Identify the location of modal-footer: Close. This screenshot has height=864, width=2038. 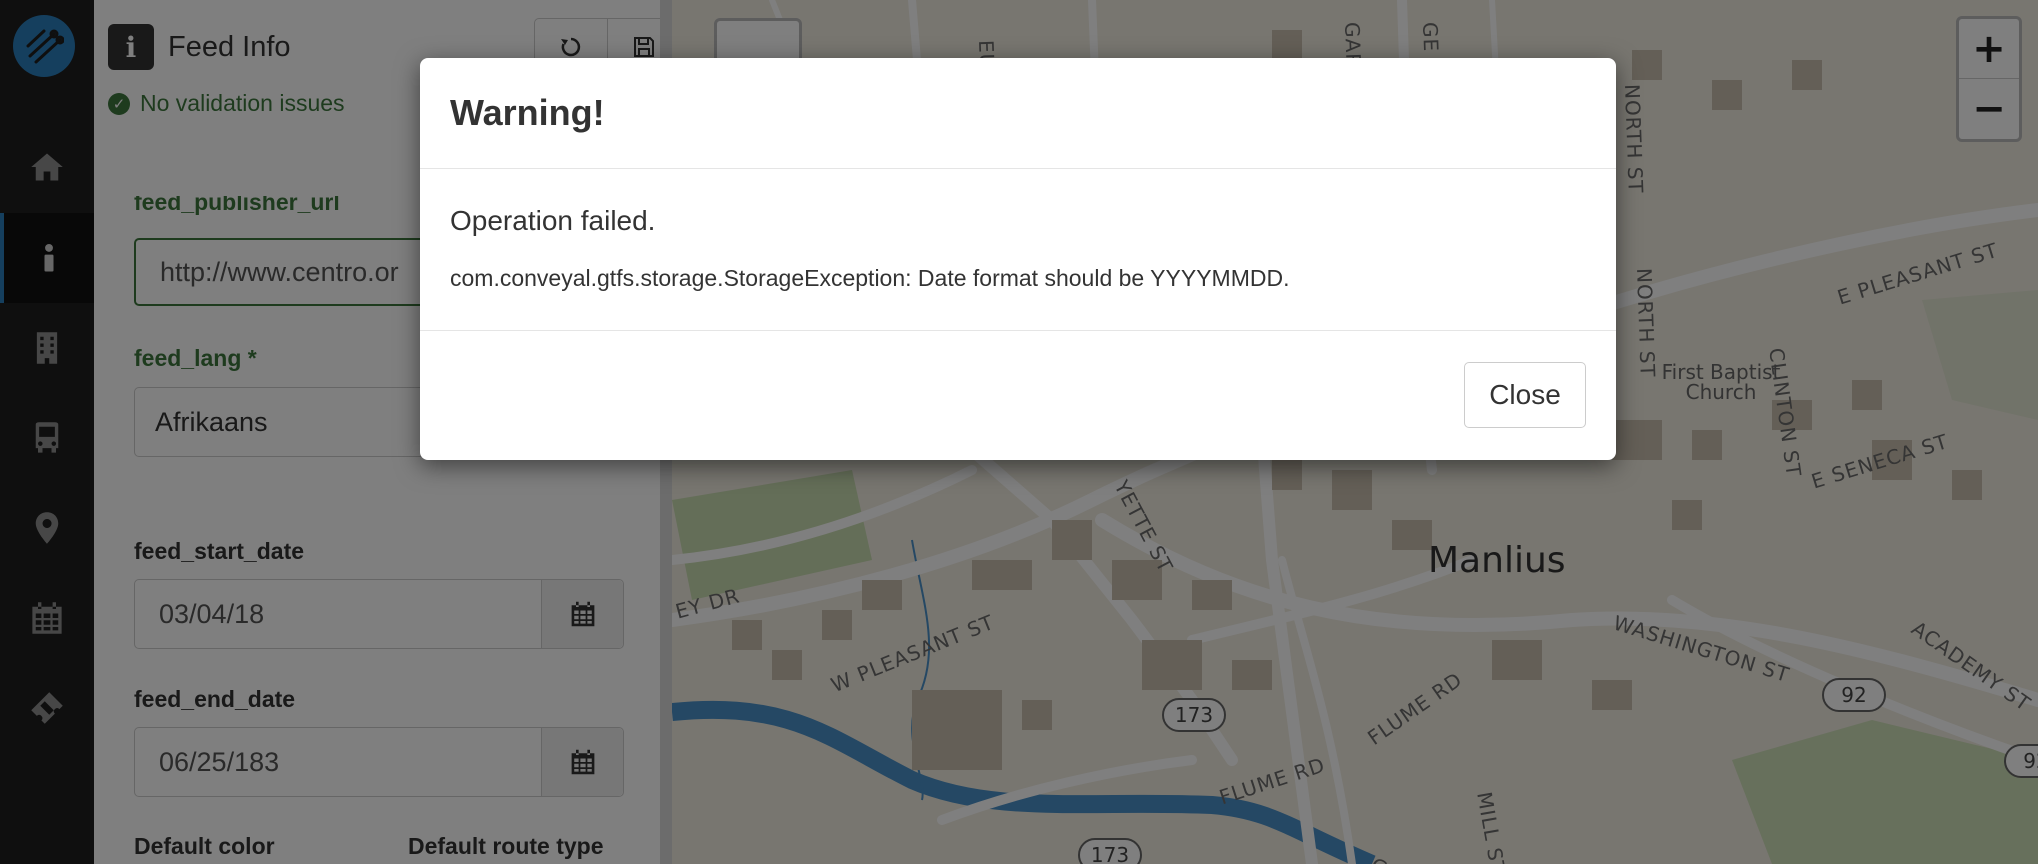
(1018, 395).